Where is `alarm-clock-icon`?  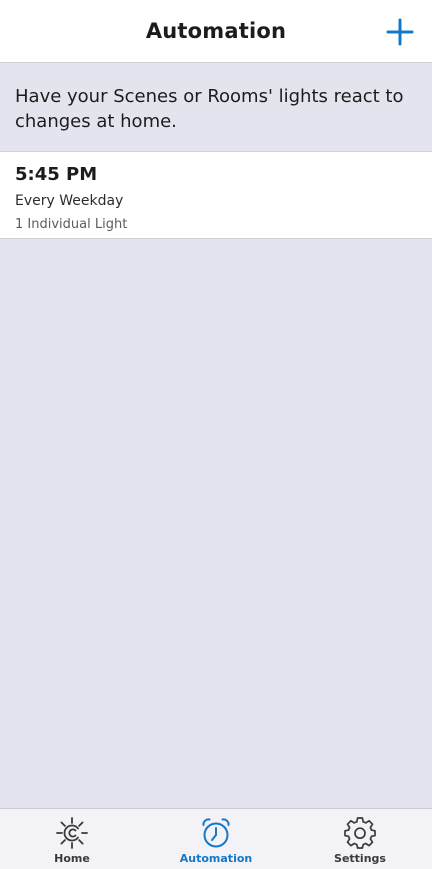
alarm-clock-icon is located at coordinates (216, 833).